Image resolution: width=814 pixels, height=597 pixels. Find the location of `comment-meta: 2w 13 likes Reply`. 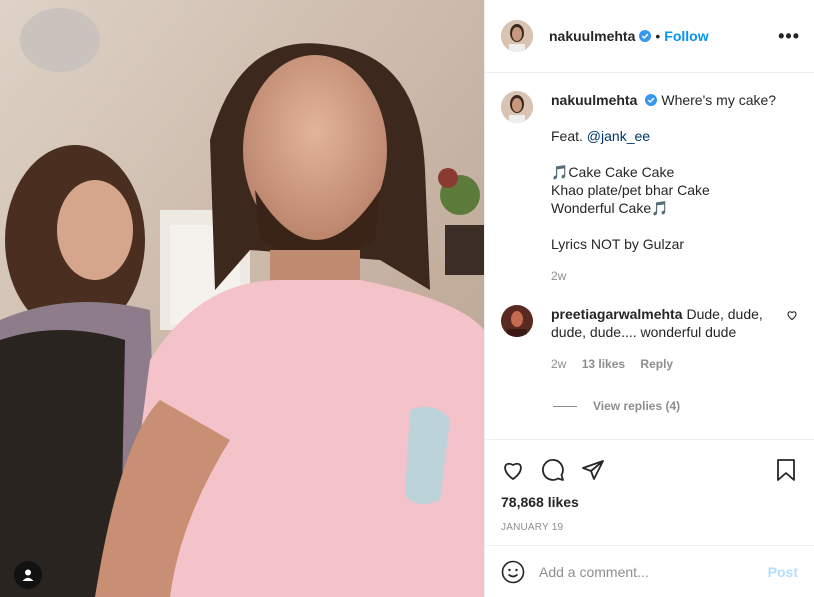

comment-meta: 2w 13 likes Reply is located at coordinates (664, 364).